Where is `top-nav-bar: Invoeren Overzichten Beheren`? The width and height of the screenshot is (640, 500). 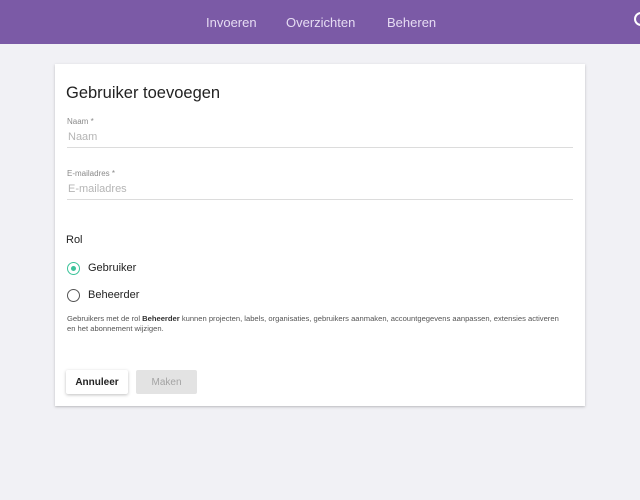
top-nav-bar: Invoeren Overzichten Beheren is located at coordinates (320, 22).